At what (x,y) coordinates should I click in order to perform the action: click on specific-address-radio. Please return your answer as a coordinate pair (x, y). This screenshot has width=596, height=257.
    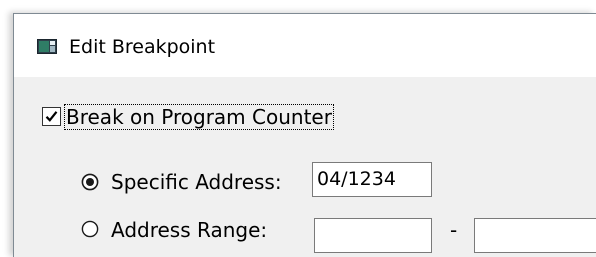
    Looking at the image, I should click on (90, 182).